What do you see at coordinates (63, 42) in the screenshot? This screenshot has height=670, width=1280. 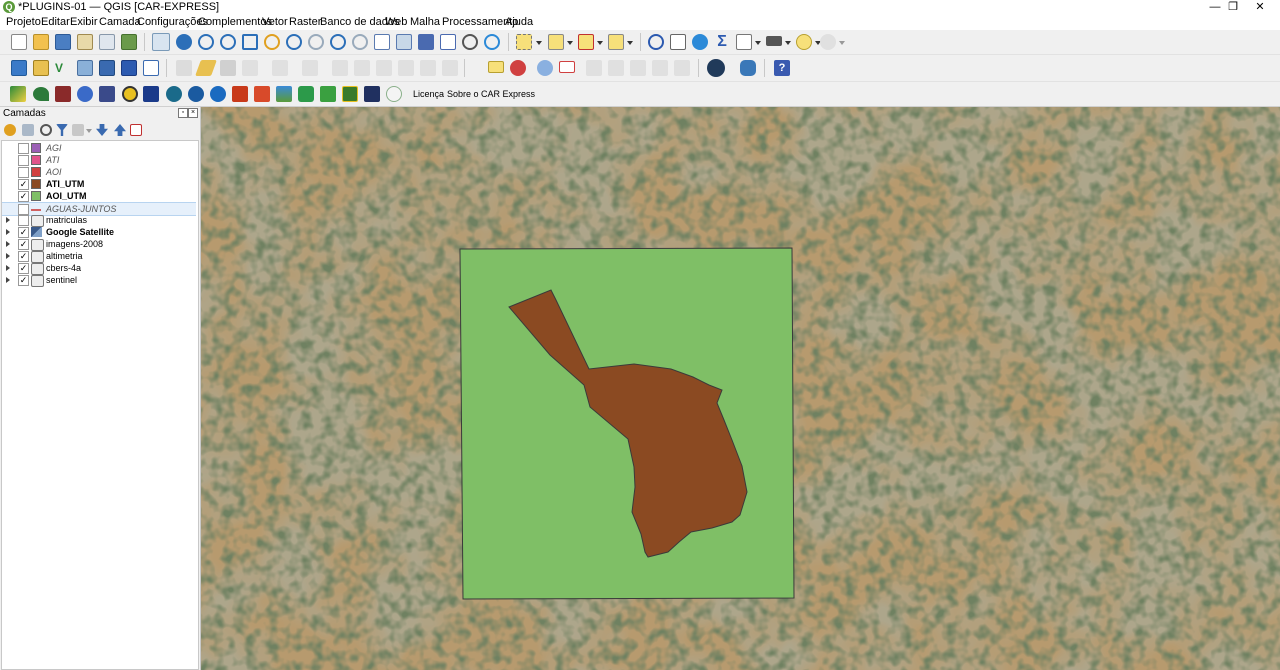 I see `save-project-icon` at bounding box center [63, 42].